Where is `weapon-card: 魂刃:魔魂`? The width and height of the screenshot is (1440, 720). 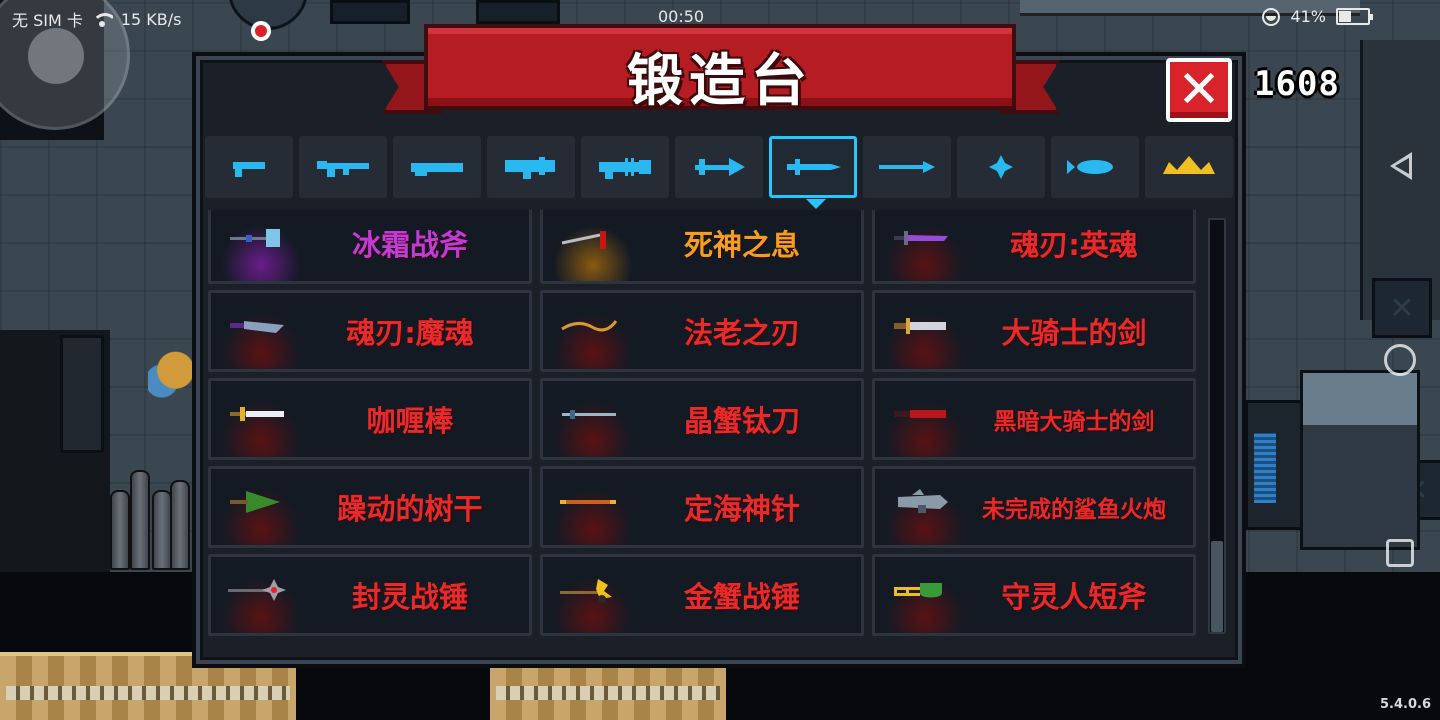
weapon-card: 魂刃:魔魂 is located at coordinates (370, 331).